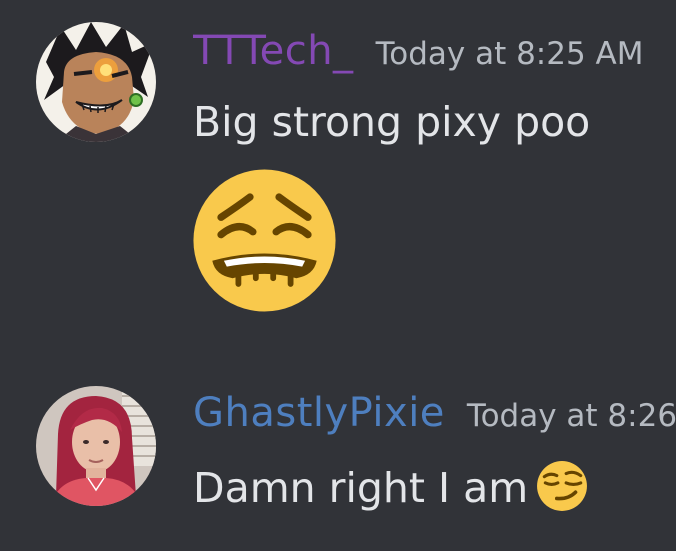 Image resolution: width=676 pixels, height=551 pixels. I want to click on avatar-anime-character-image, so click(96, 82).